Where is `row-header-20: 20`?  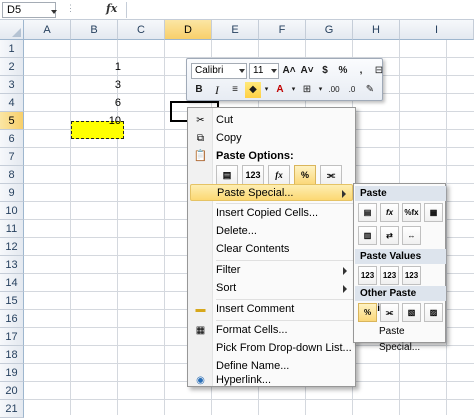 row-header-20: 20 is located at coordinates (12, 391).